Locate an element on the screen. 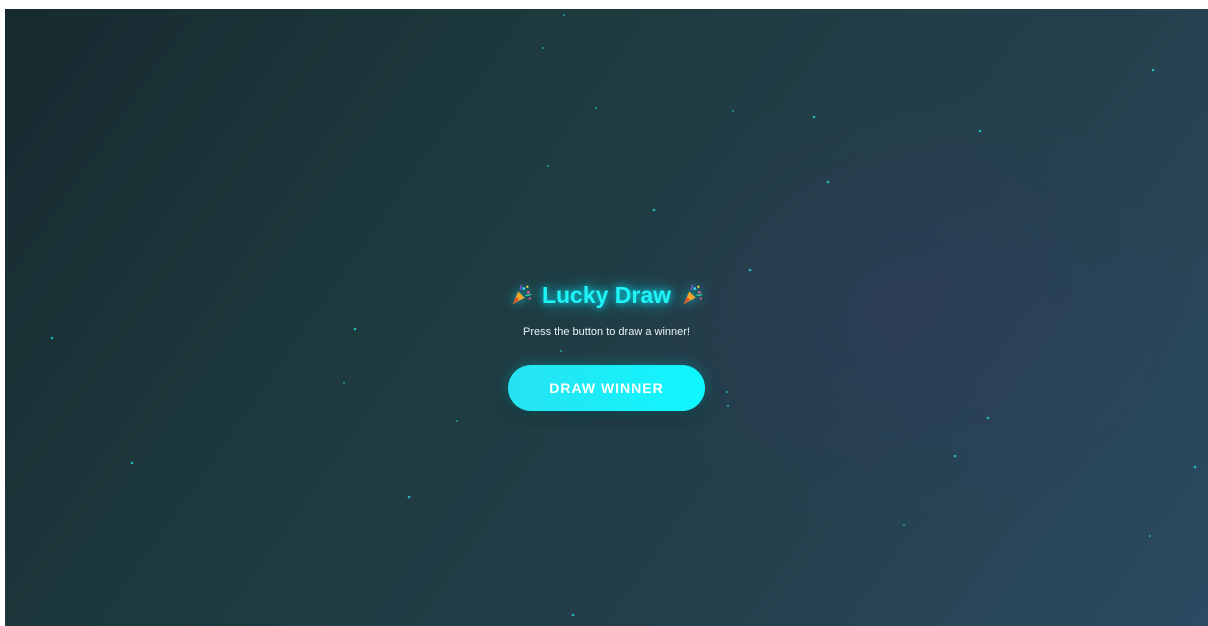  page-title: Lucky Draw is located at coordinates (606, 295).